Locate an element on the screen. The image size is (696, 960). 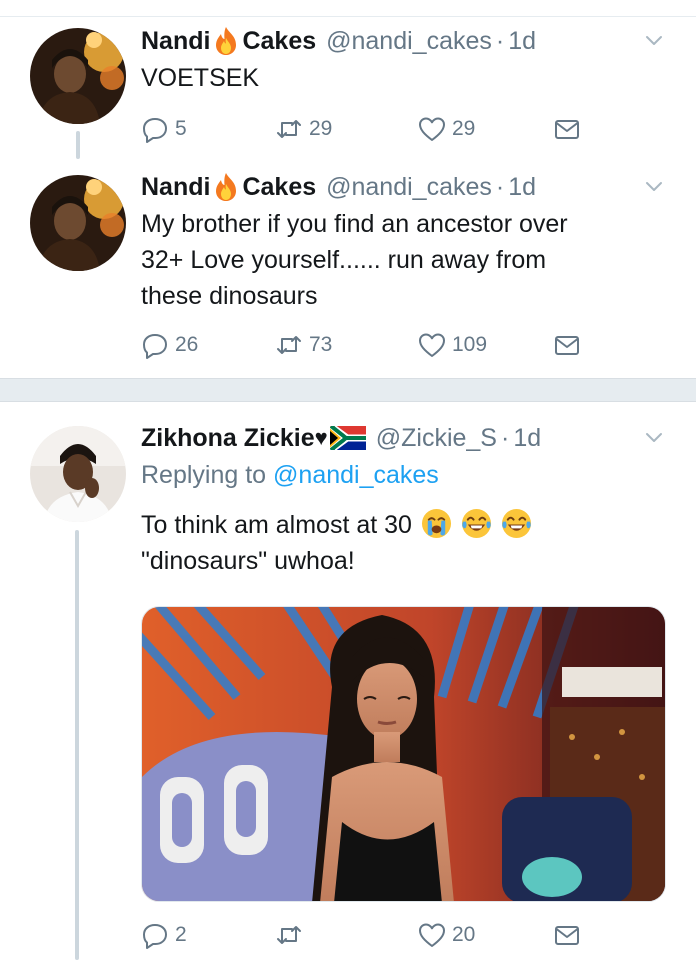
replying-to-mention: @nandi_cakes is located at coordinates (356, 475).